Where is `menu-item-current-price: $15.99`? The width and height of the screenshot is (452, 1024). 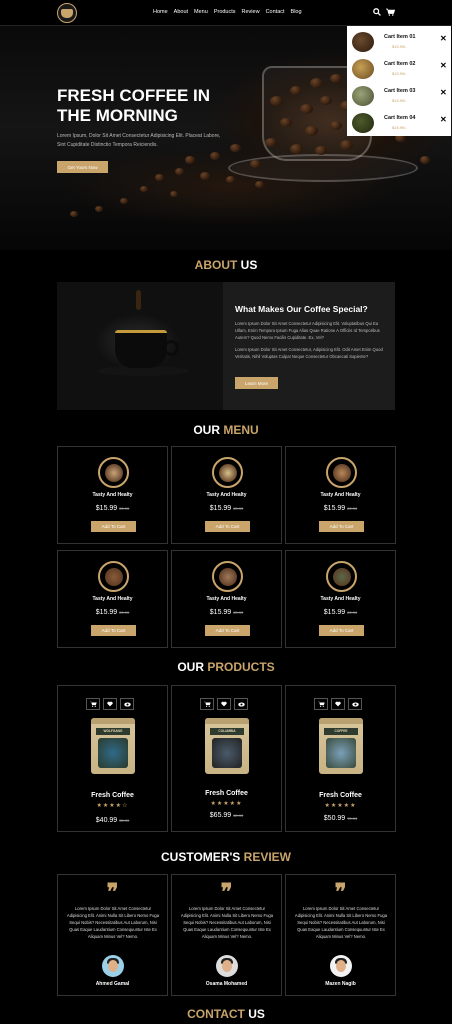 menu-item-current-price: $15.99 is located at coordinates (106, 612).